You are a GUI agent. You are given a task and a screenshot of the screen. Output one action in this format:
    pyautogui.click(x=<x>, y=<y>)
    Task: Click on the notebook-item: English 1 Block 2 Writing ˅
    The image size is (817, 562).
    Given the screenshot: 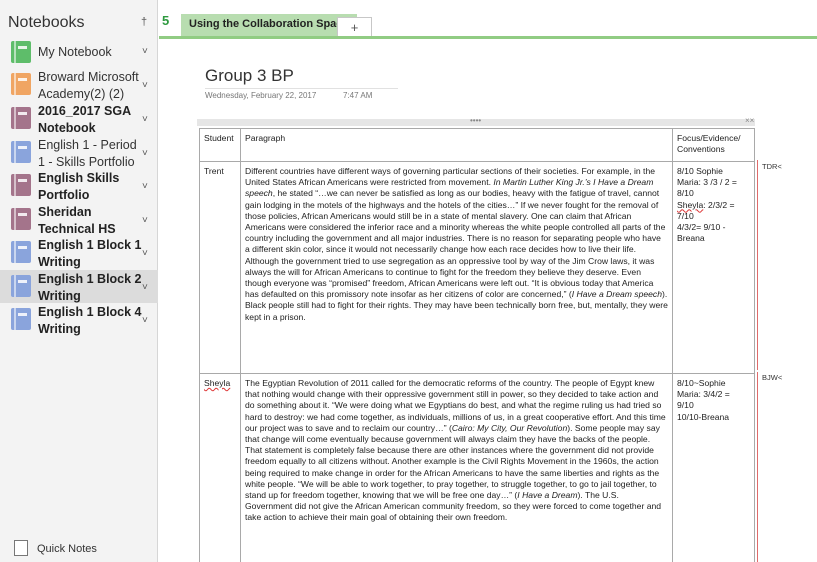 What is the action you would take?
    pyautogui.click(x=79, y=286)
    